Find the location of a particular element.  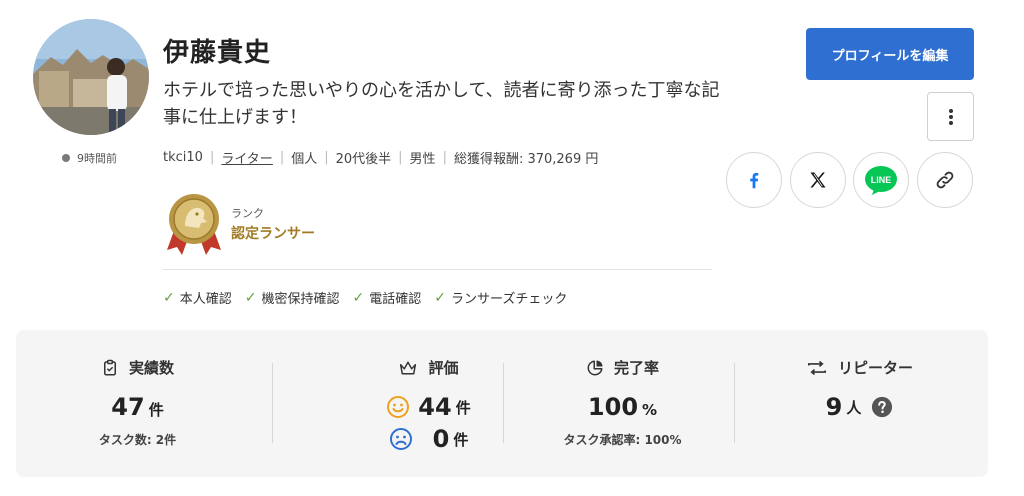

line-icon: LINE is located at coordinates (881, 180).